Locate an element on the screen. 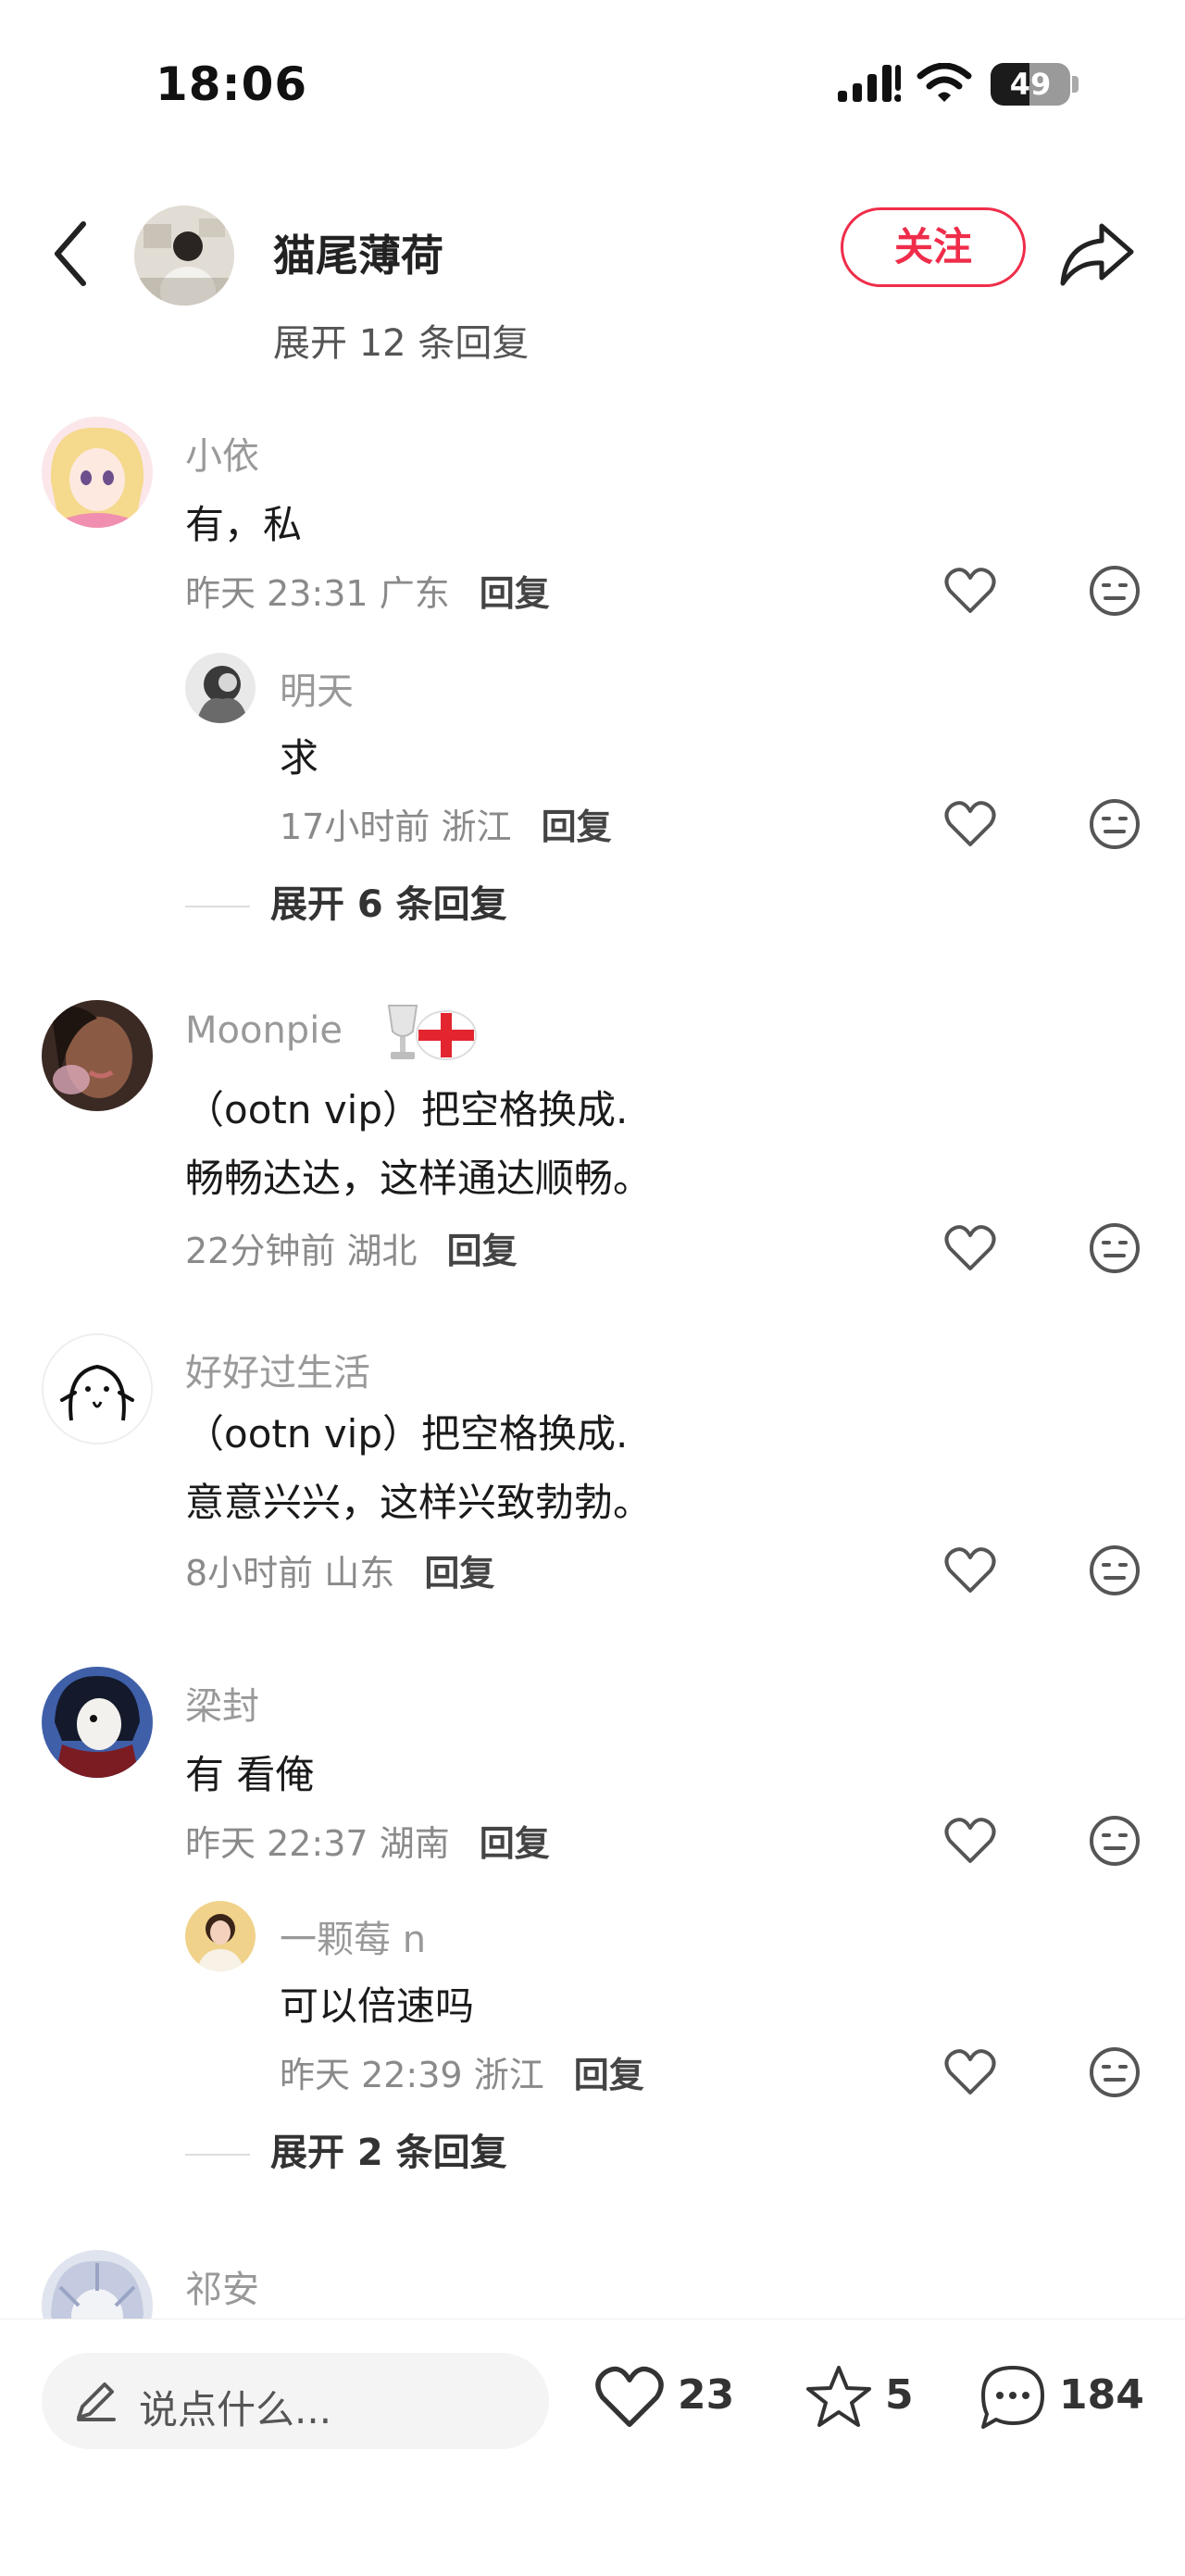 The image size is (1185, 2576). comment-text: 有，私 is located at coordinates (244, 525).